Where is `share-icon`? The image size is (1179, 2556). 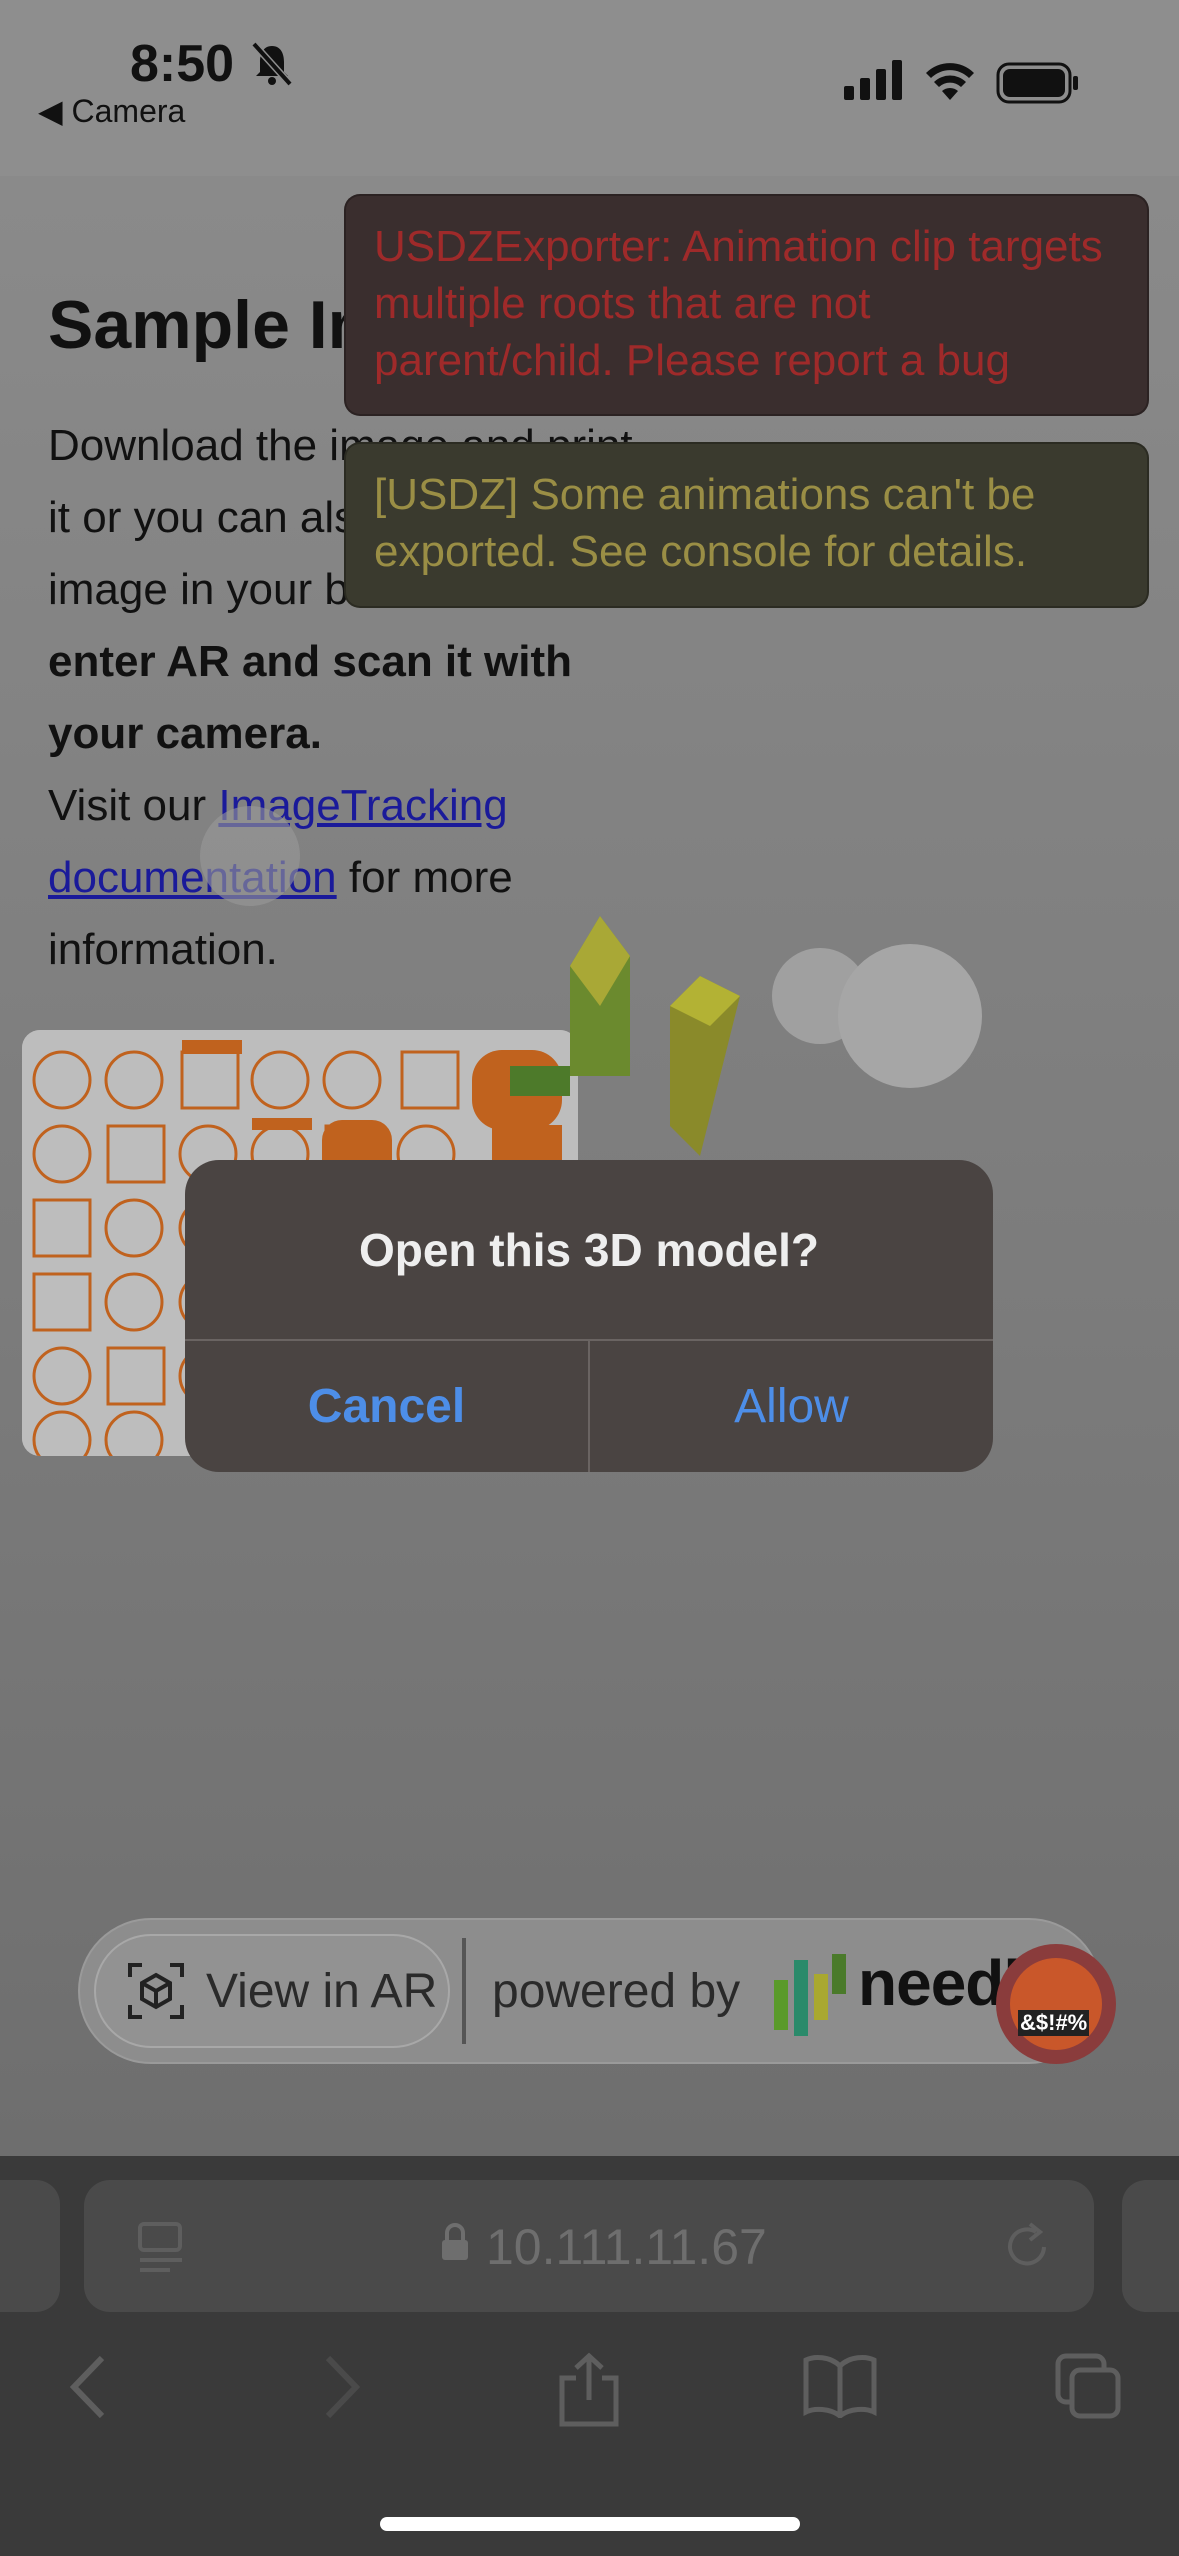
share-icon is located at coordinates (589, 2390).